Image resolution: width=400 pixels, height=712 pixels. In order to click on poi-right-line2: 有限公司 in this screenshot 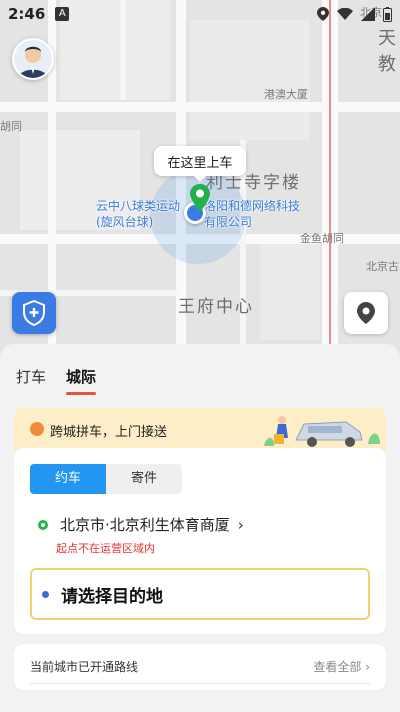, I will do `click(228, 222)`.